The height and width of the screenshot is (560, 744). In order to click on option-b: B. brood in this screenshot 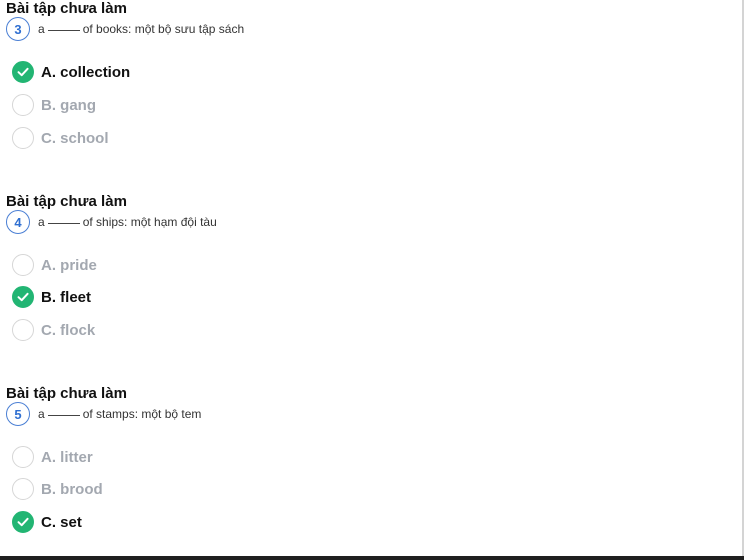, I will do `click(57, 489)`.